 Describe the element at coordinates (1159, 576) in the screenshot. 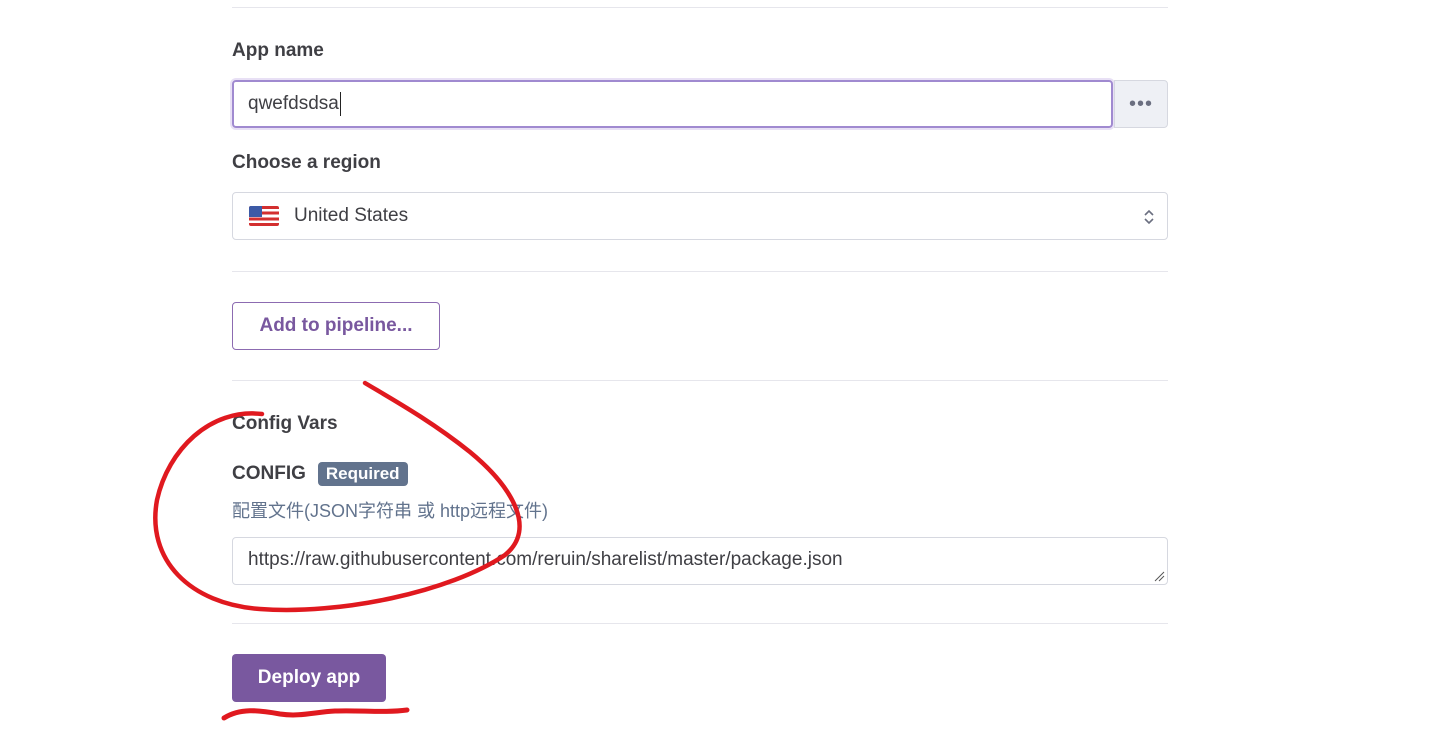

I see `resize-handle-icon` at that location.